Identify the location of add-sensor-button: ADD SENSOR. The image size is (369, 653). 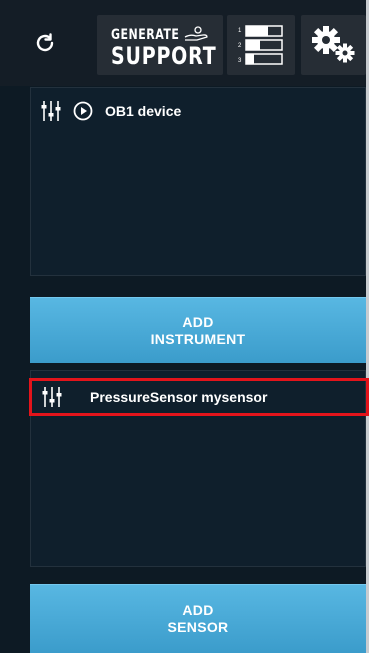
(198, 618).